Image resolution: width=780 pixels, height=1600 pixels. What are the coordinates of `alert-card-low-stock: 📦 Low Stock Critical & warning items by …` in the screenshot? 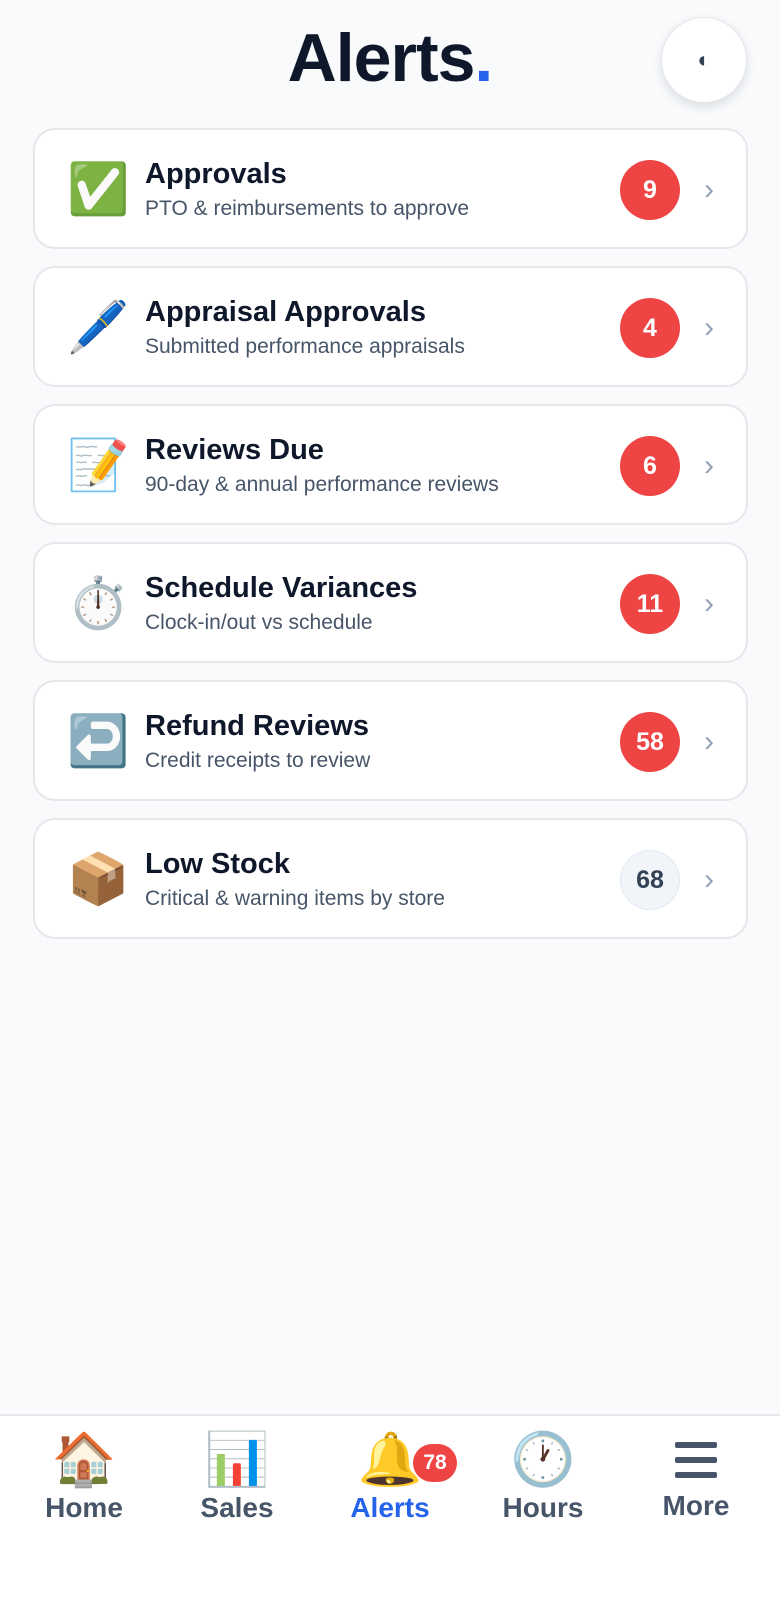 It's located at (390, 878).